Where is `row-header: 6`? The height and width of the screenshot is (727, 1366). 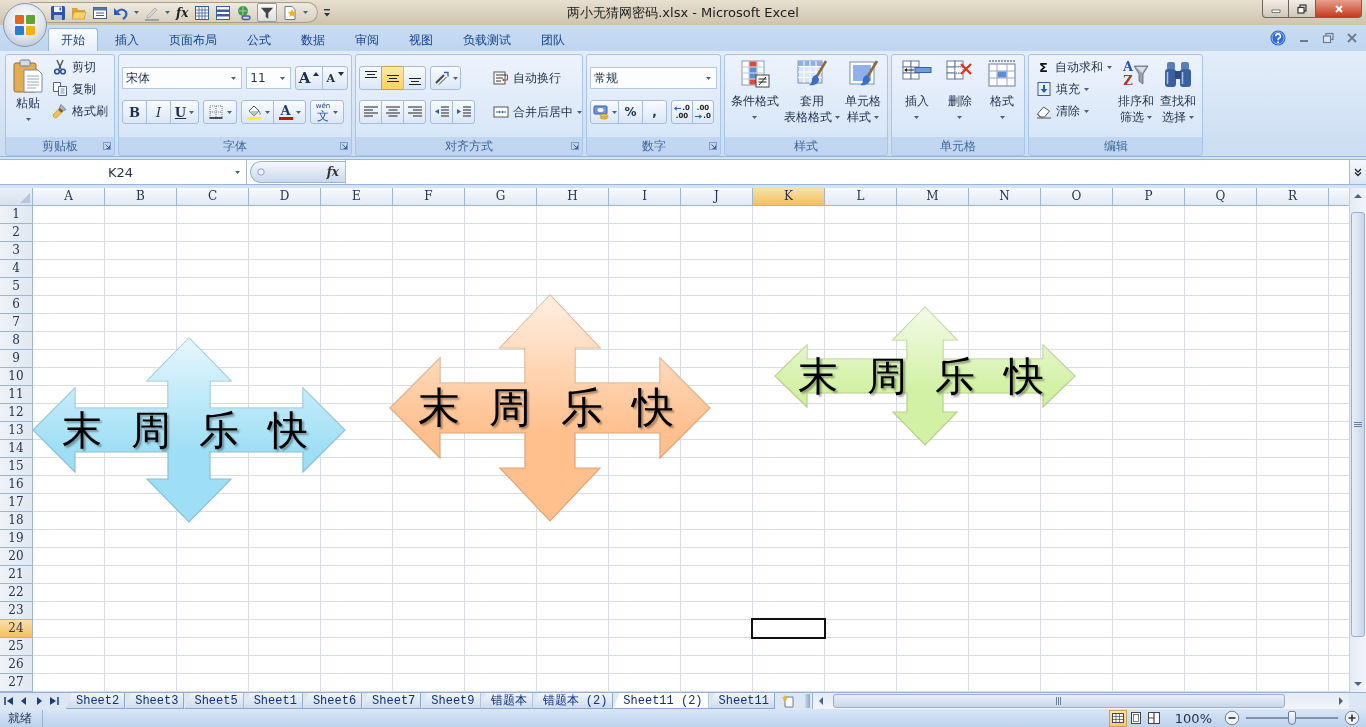 row-header: 6 is located at coordinates (16, 305).